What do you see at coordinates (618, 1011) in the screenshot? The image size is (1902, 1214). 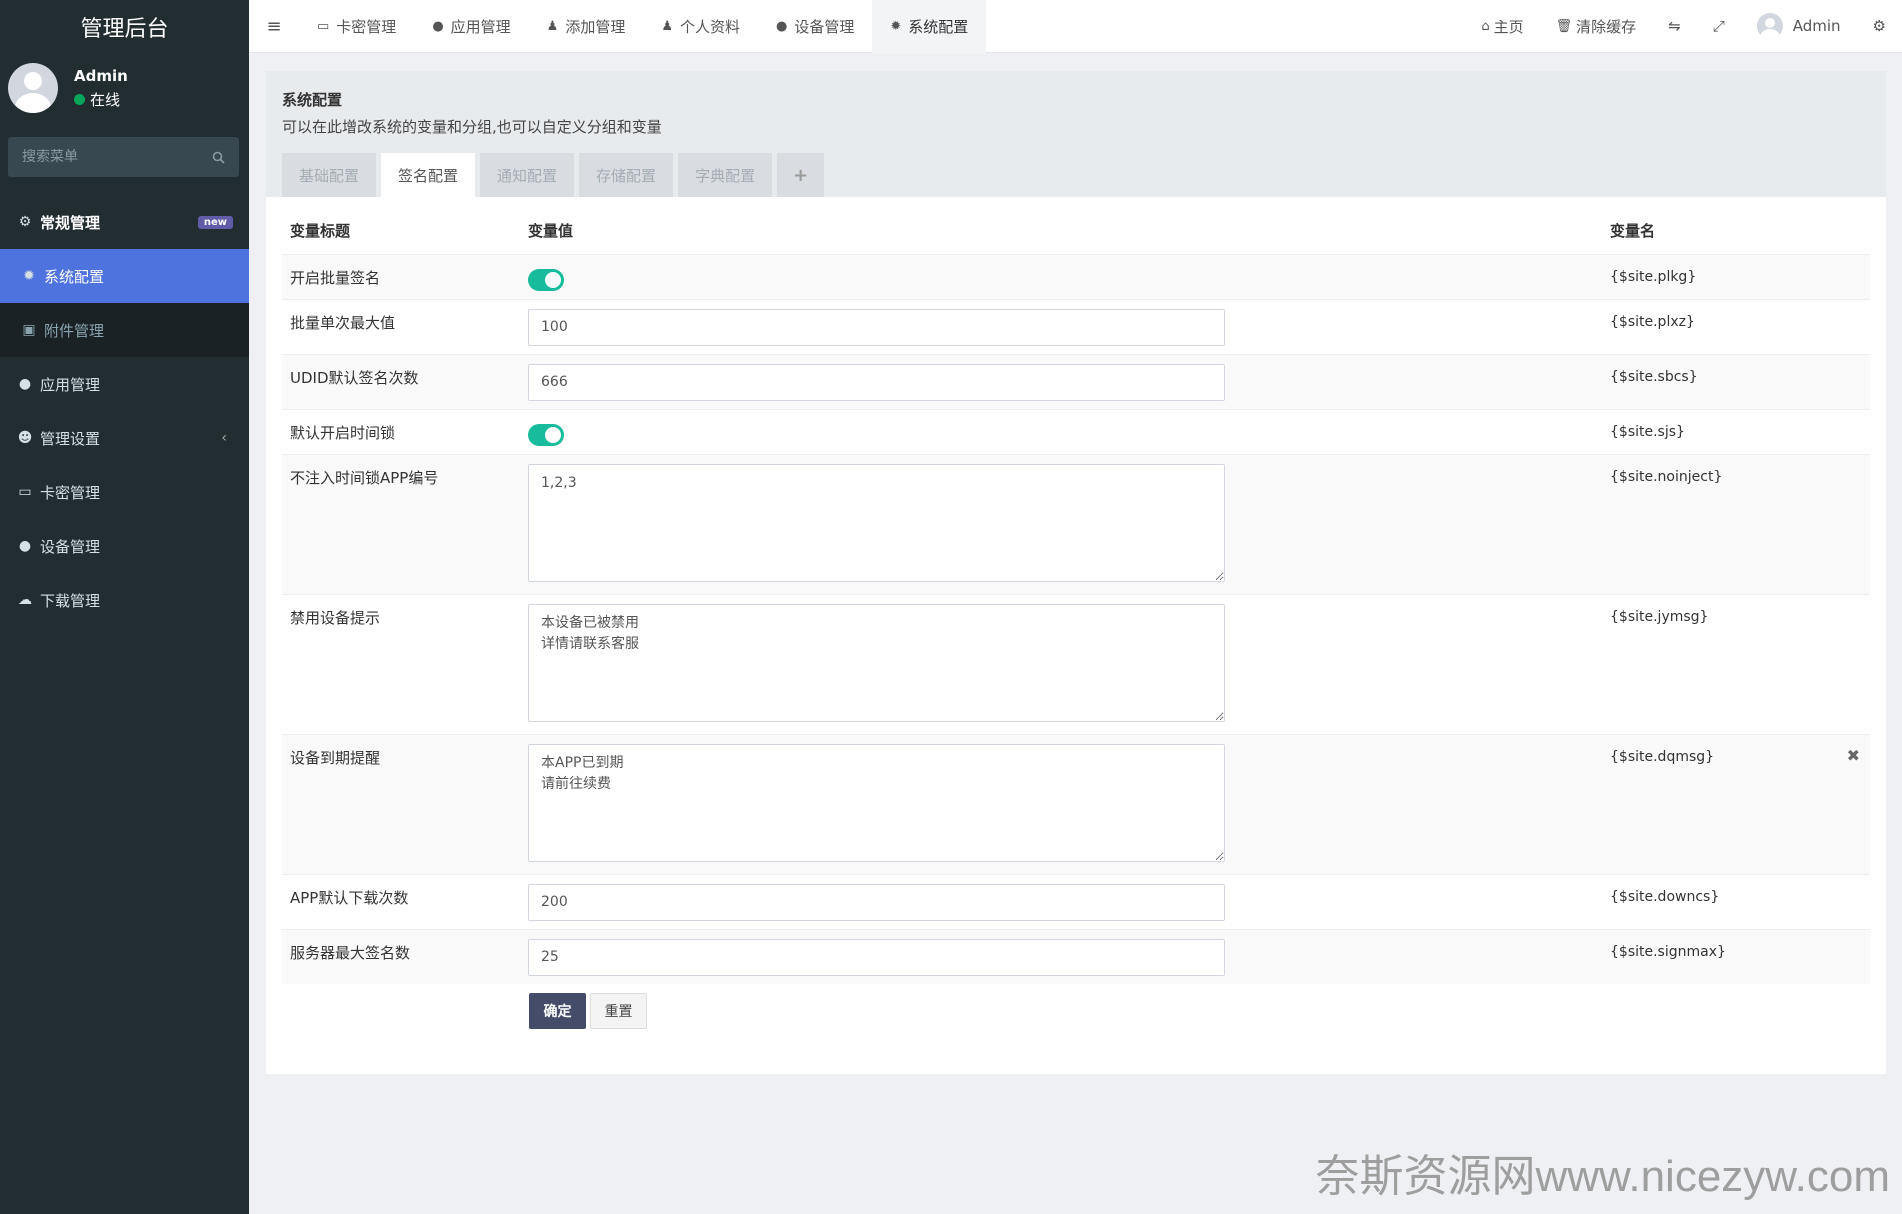 I see `reset-button: 重置` at bounding box center [618, 1011].